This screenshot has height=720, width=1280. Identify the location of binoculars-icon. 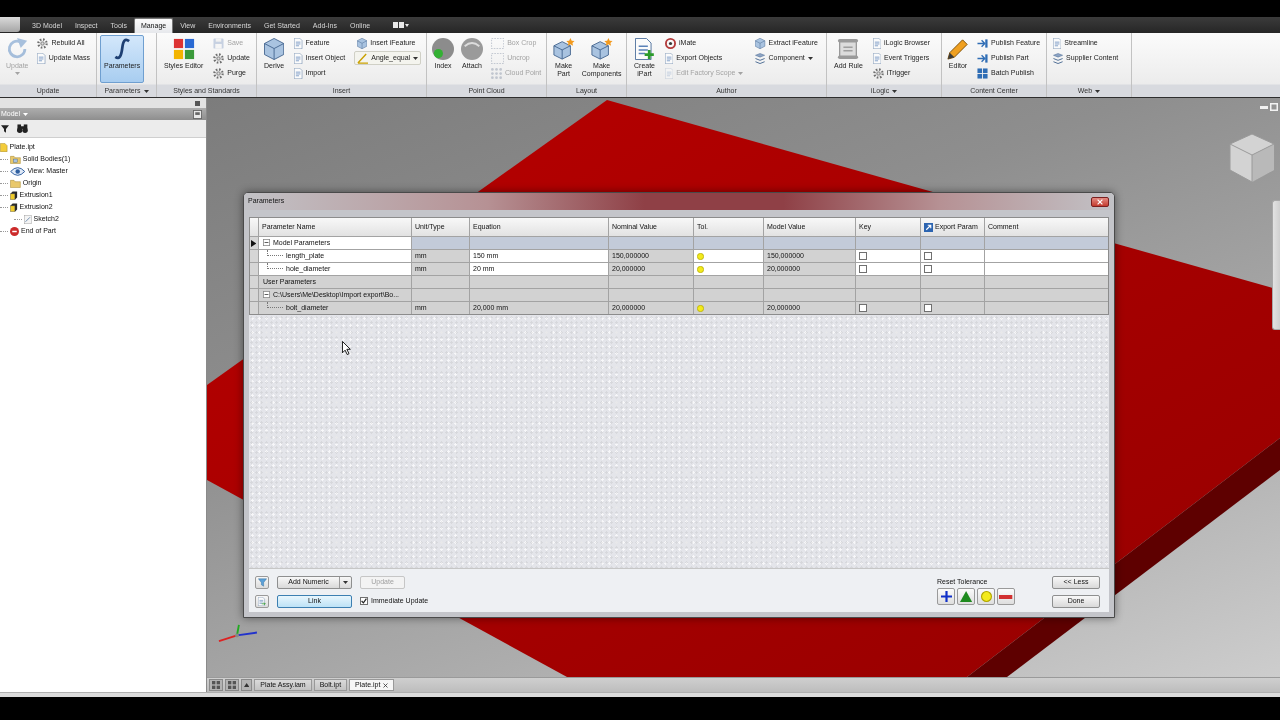
(22, 128).